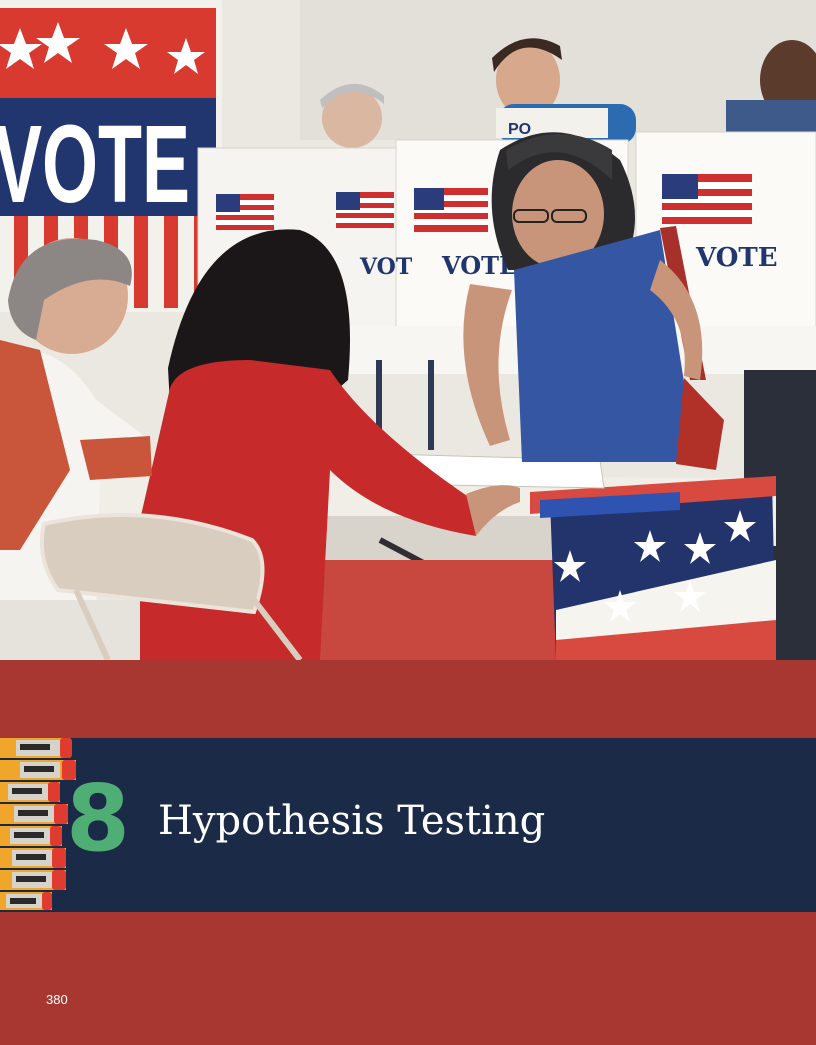  What do you see at coordinates (408, 699) in the screenshot?
I see `top-accent-band` at bounding box center [408, 699].